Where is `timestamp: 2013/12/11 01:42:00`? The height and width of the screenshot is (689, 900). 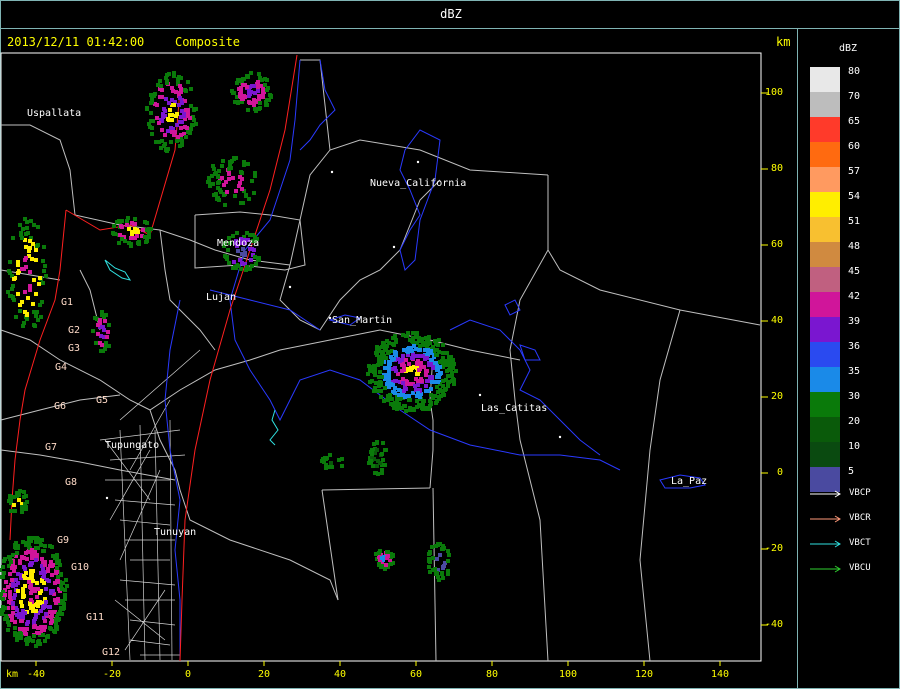
timestamp: 2013/12/11 01:42:00 is located at coordinates (76, 42).